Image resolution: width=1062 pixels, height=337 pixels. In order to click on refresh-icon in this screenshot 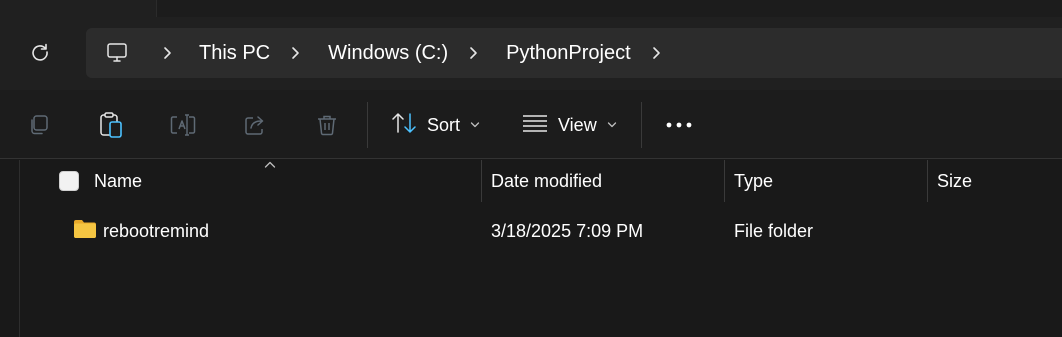, I will do `click(40, 52)`.